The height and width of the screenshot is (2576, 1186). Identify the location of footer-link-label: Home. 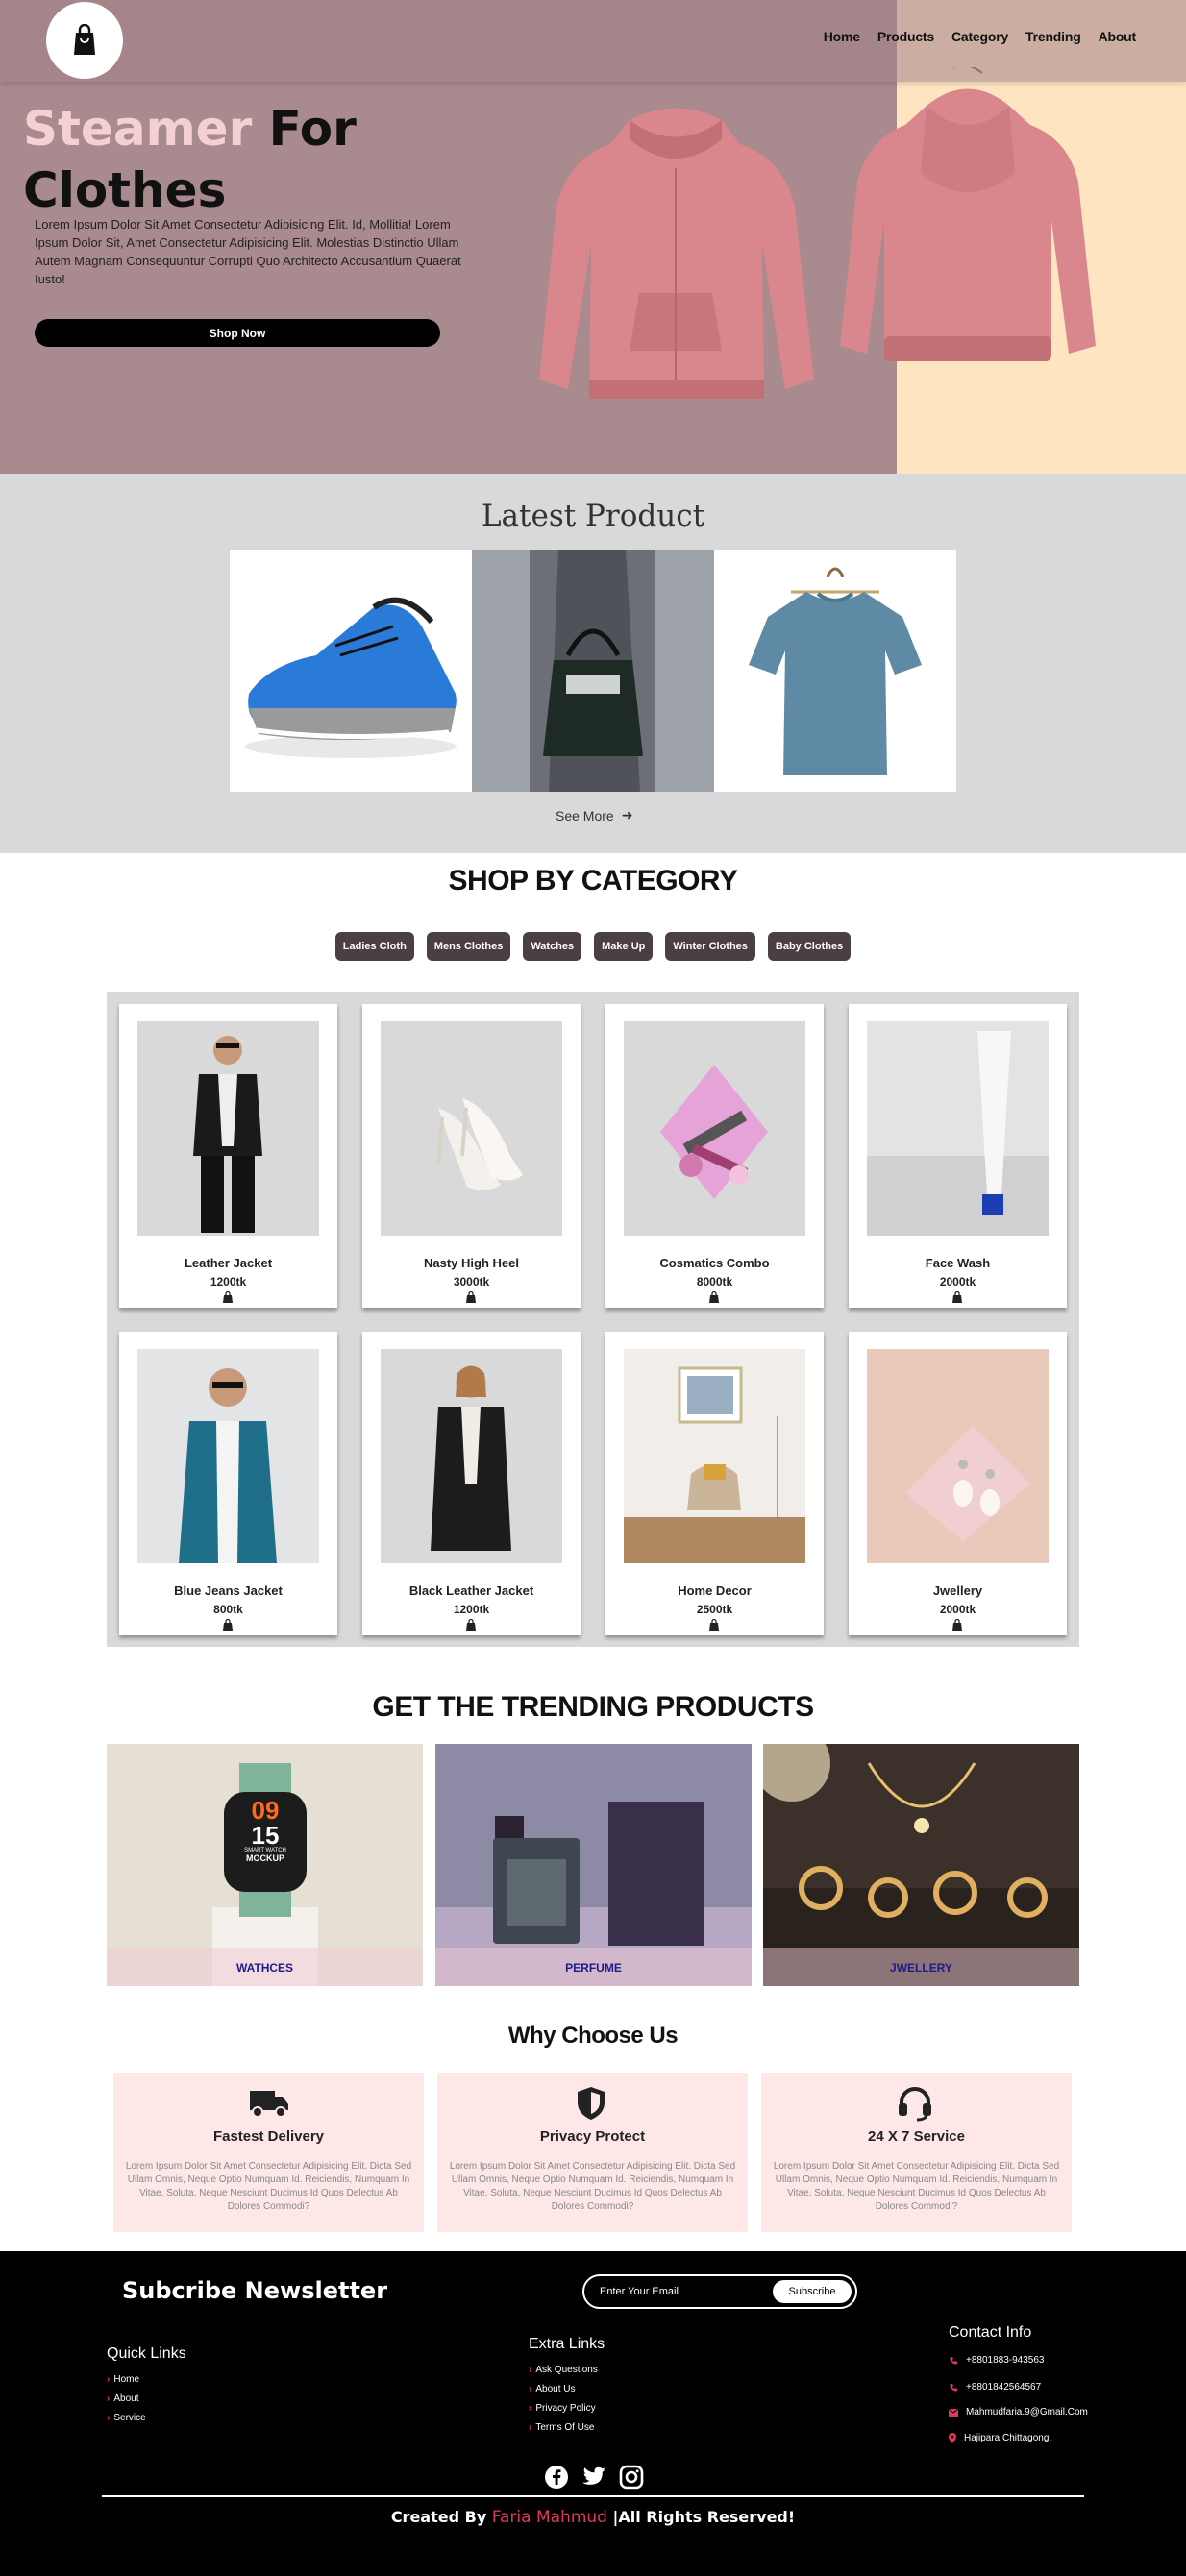
(126, 2379).